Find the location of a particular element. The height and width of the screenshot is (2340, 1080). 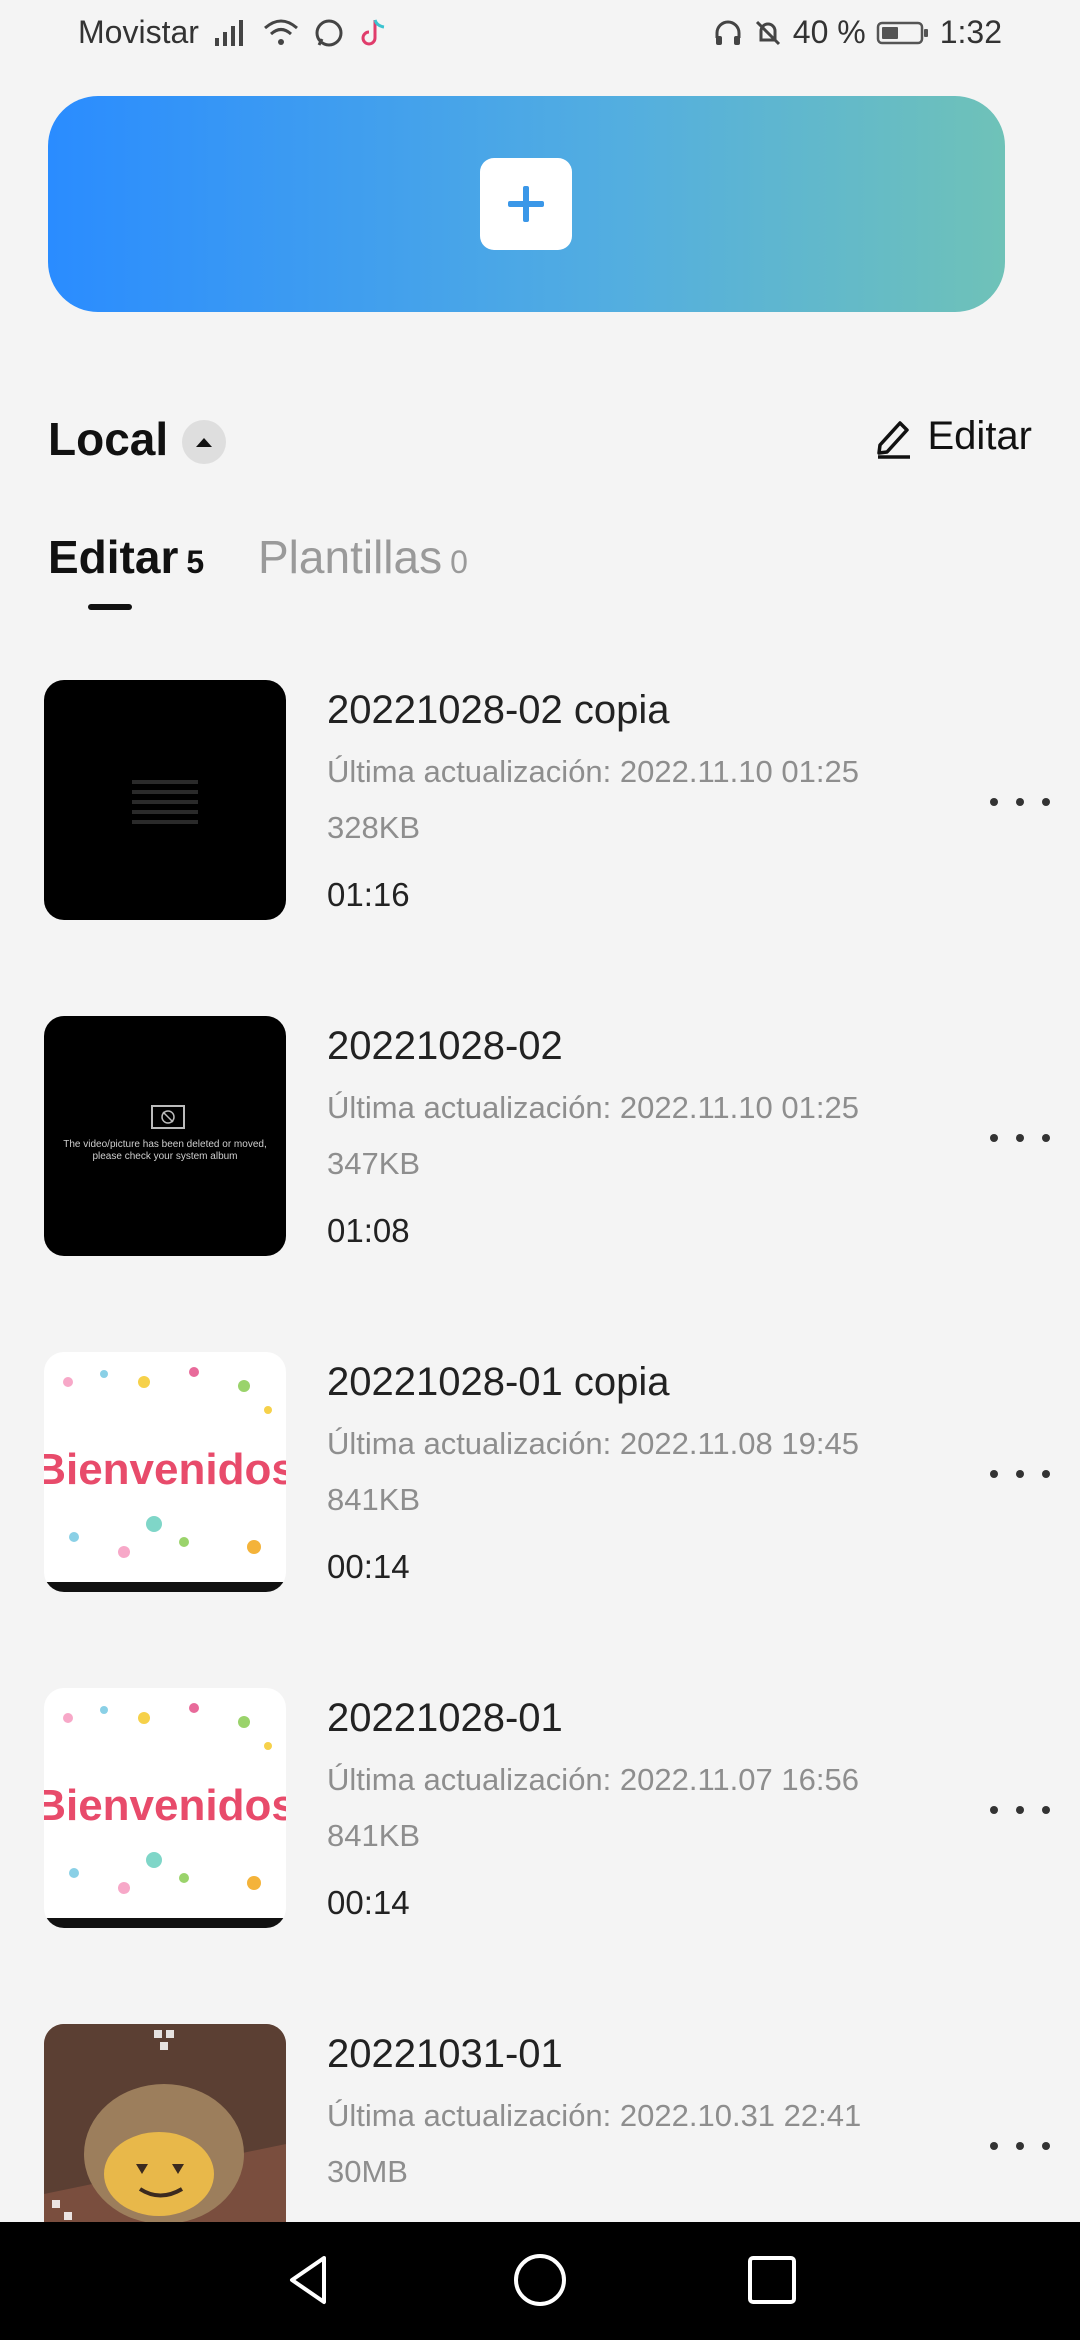

tab-label: Plantillas is located at coordinates (350, 557).